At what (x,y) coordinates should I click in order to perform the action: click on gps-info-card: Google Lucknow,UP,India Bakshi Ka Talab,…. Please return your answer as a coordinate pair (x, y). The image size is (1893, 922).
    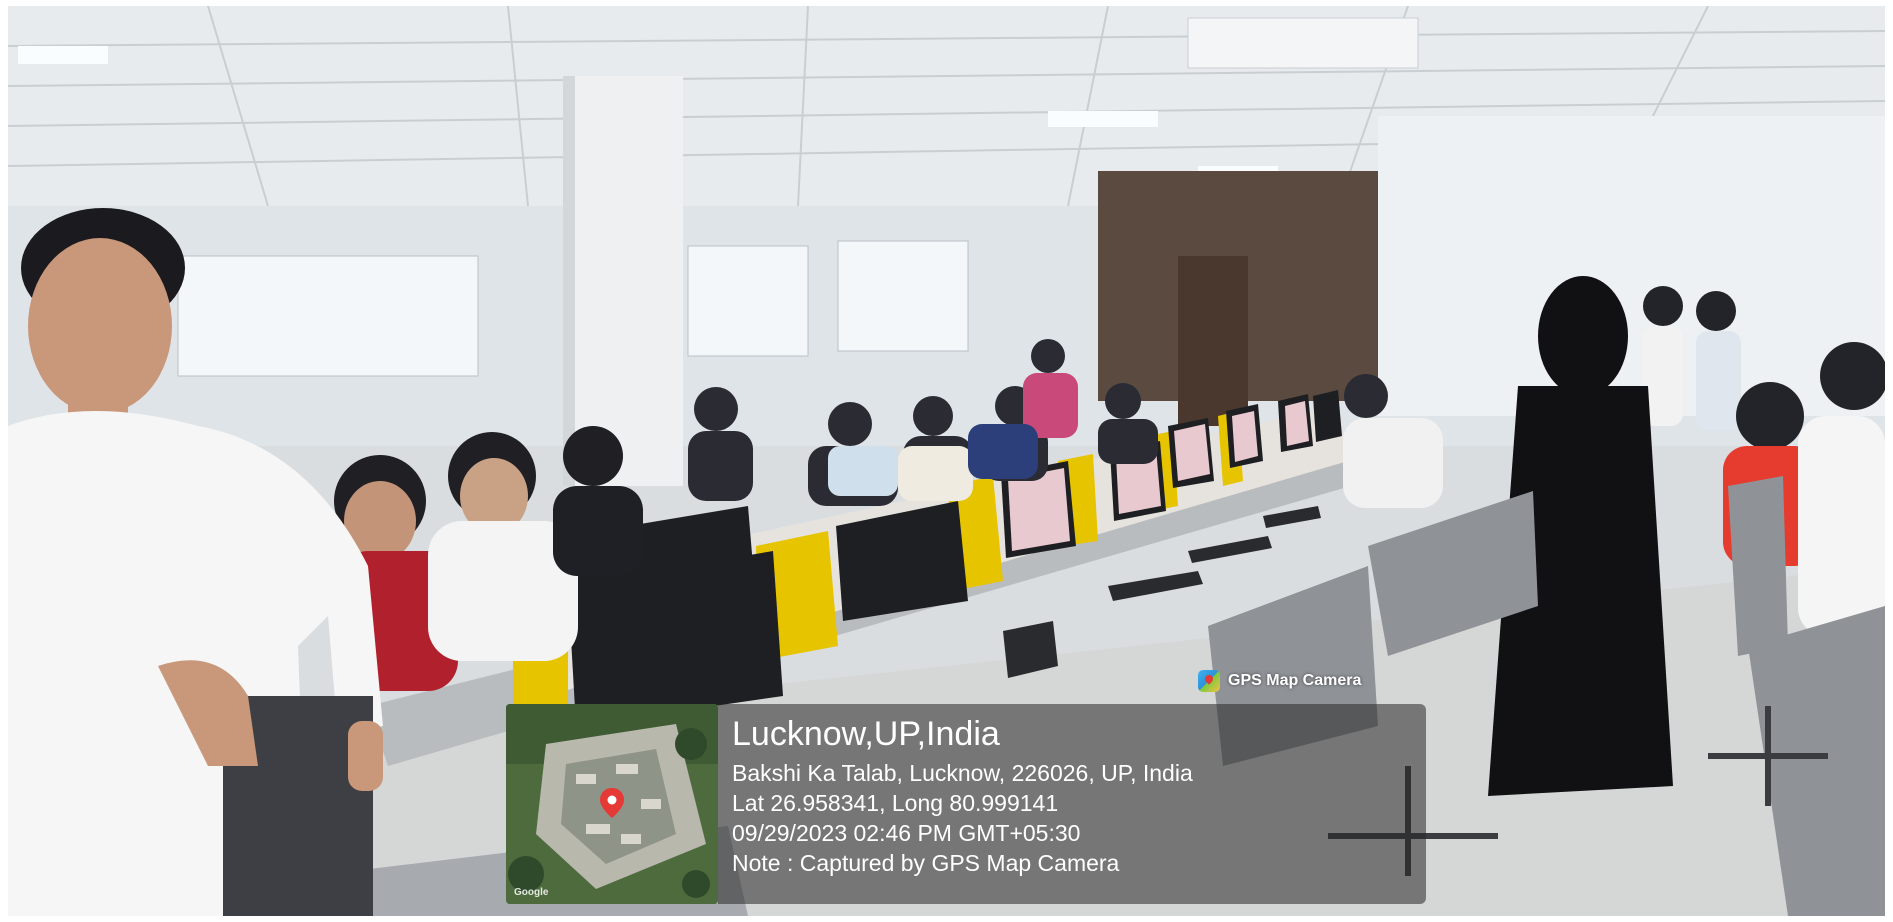
    Looking at the image, I should click on (966, 804).